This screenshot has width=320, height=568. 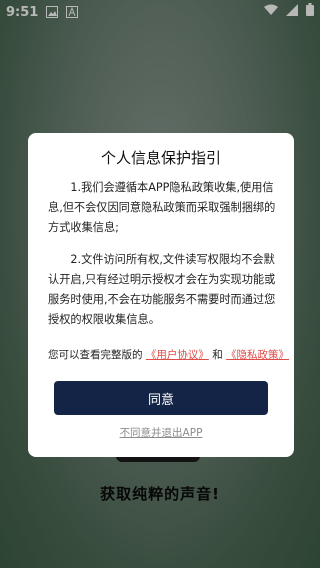 I want to click on privacy-policy-link: 《隐私政策》, so click(x=257, y=355).